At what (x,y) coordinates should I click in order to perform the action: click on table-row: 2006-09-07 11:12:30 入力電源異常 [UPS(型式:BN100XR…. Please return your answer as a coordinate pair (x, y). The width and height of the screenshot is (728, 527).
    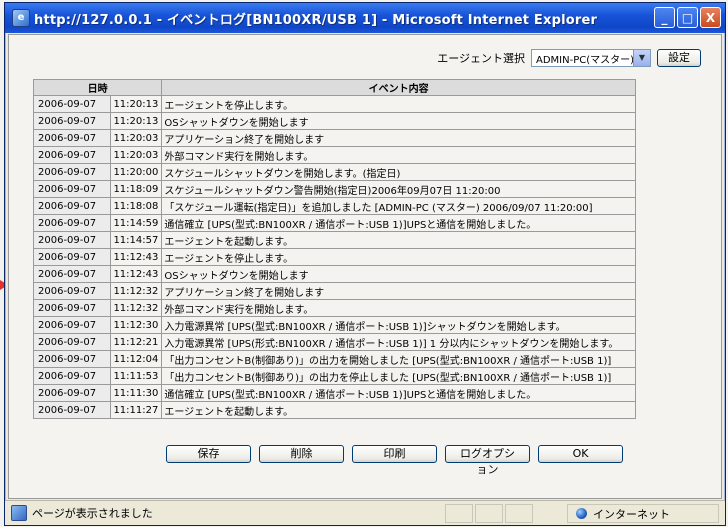
    Looking at the image, I should click on (334, 325).